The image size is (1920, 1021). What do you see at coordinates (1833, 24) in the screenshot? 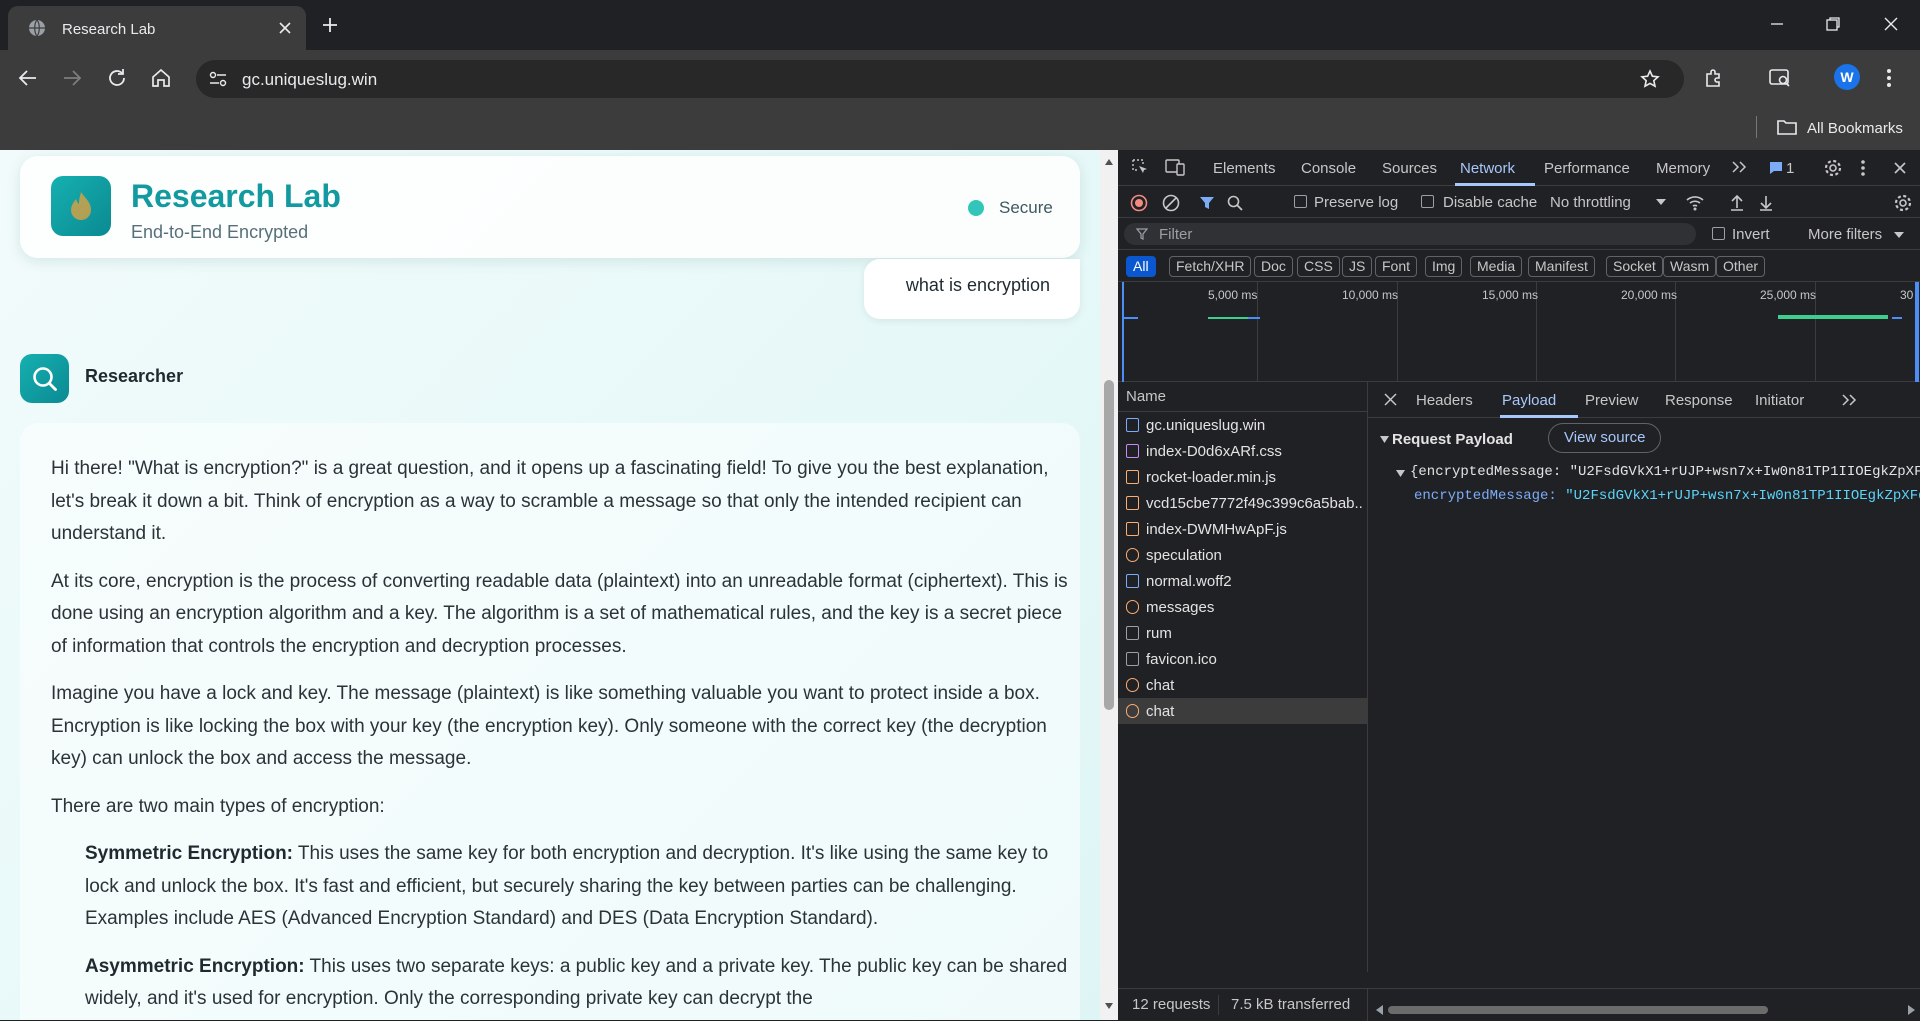
I see `restore-icon` at bounding box center [1833, 24].